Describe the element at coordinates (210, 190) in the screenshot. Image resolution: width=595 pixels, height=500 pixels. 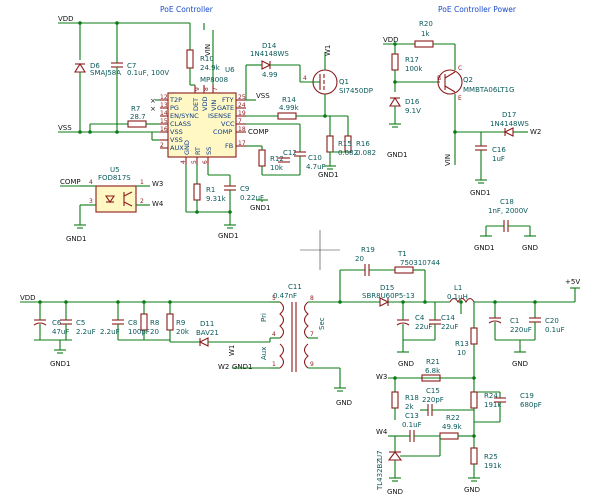
I see `r1-ref: R1` at that location.